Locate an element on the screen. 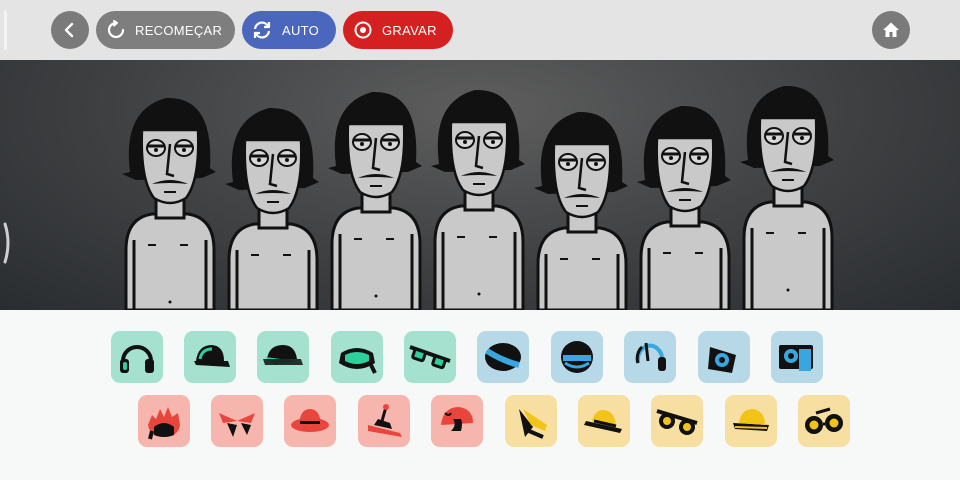 The image size is (960, 480). glasses-icon is located at coordinates (430, 357).